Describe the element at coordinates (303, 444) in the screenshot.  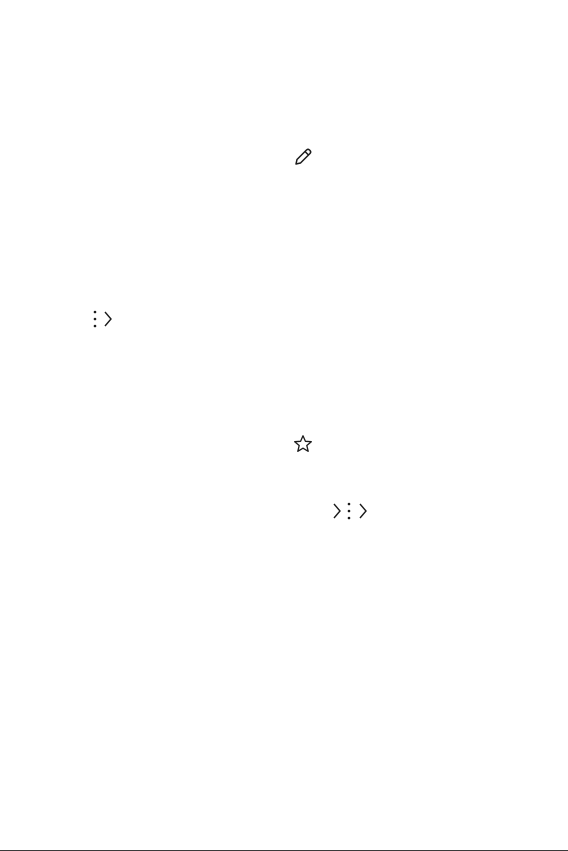
I see `star-outline-icon` at that location.